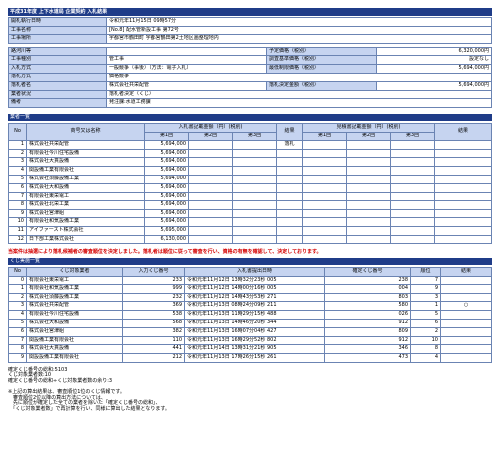 Image resolution: width=500 pixels, height=460 pixels. I want to click on lottery-no: 0, so click(17, 280).